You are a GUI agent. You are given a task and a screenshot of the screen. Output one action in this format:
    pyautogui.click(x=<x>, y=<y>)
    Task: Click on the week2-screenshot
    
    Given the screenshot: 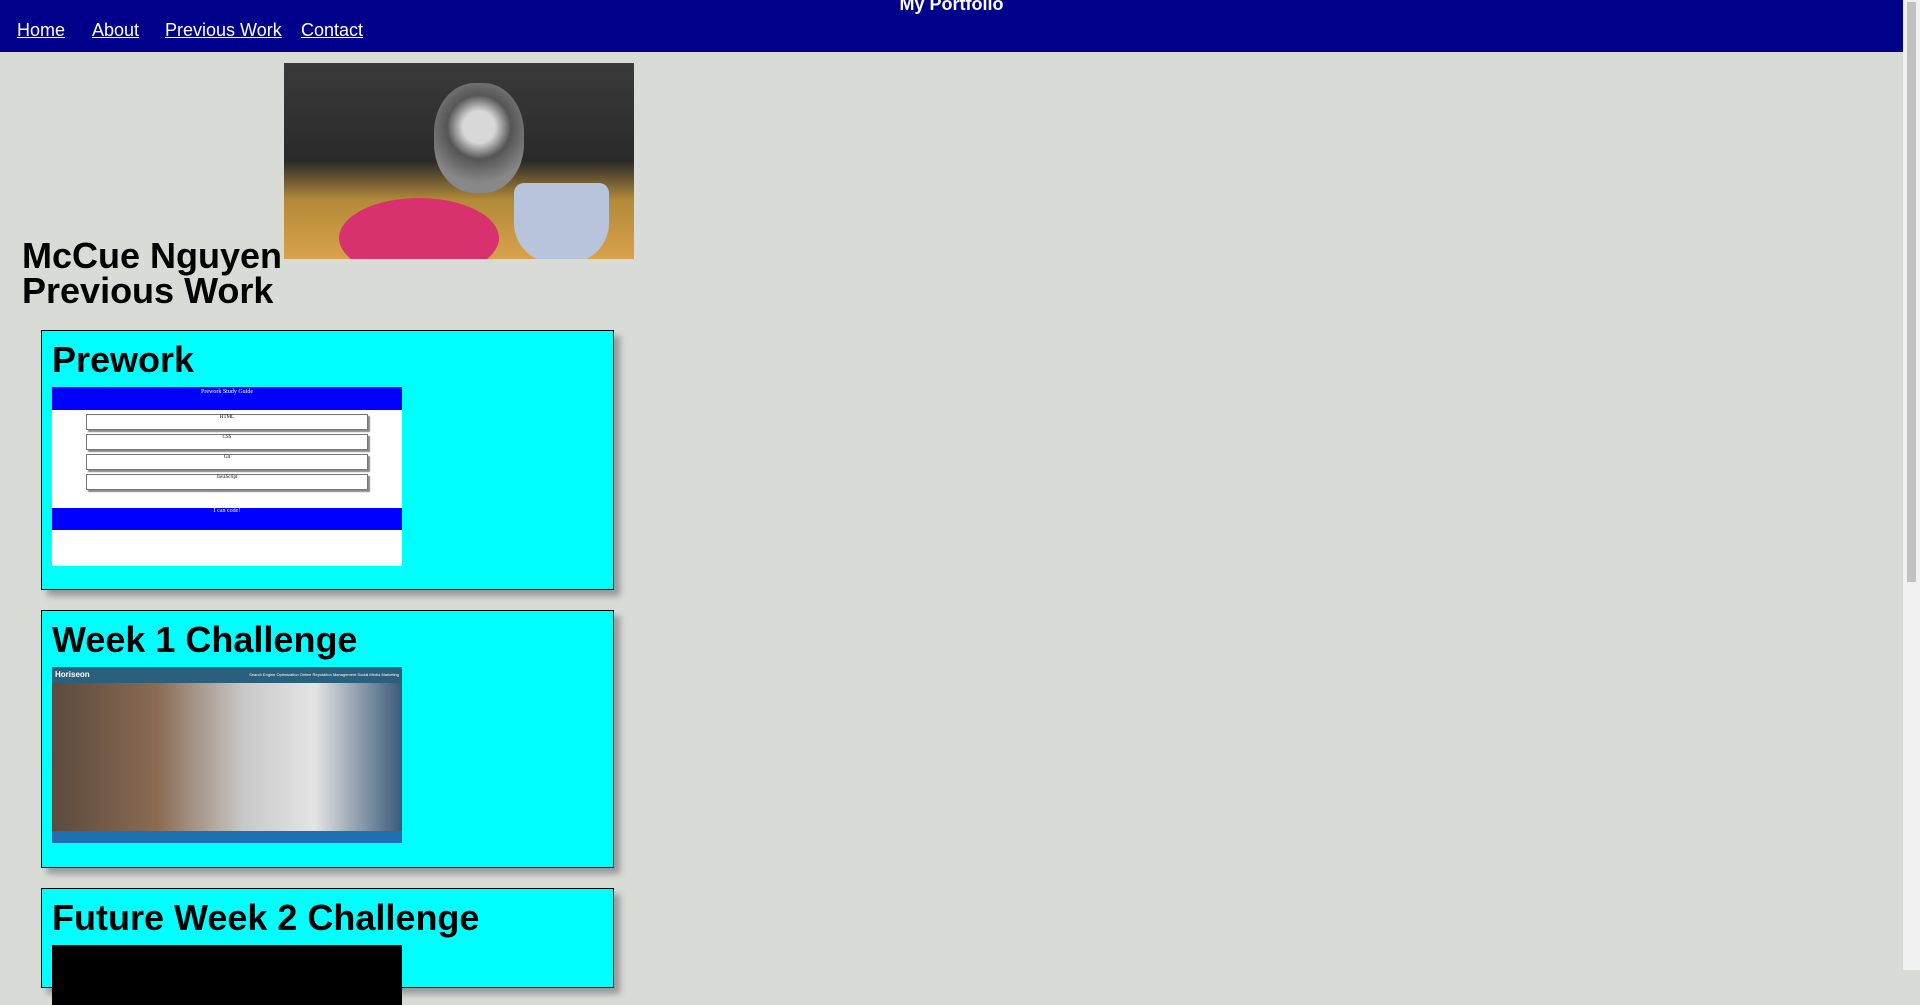 What is the action you would take?
    pyautogui.click(x=227, y=975)
    